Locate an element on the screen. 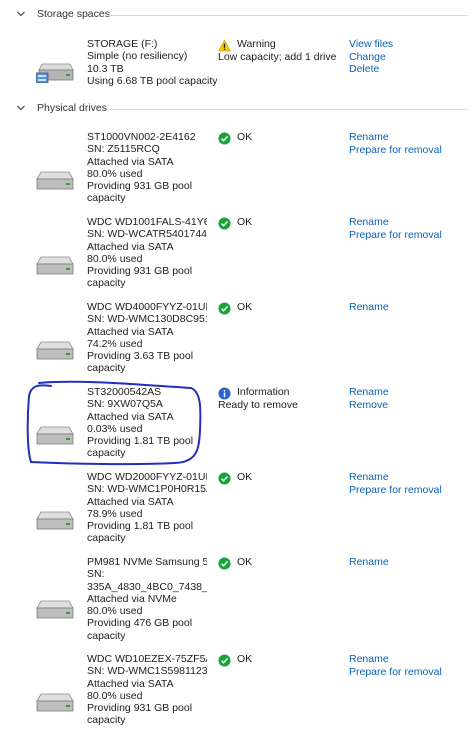 Image resolution: width=474 pixels, height=731 pixels. drive-used: 74.2% used is located at coordinates (115, 343).